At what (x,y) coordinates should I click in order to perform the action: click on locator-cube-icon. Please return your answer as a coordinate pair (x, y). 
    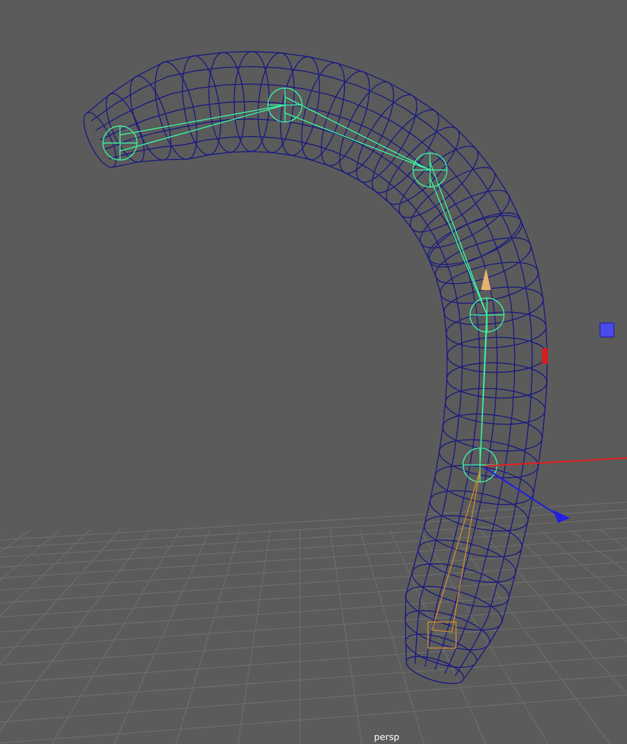
    Looking at the image, I should click on (607, 330).